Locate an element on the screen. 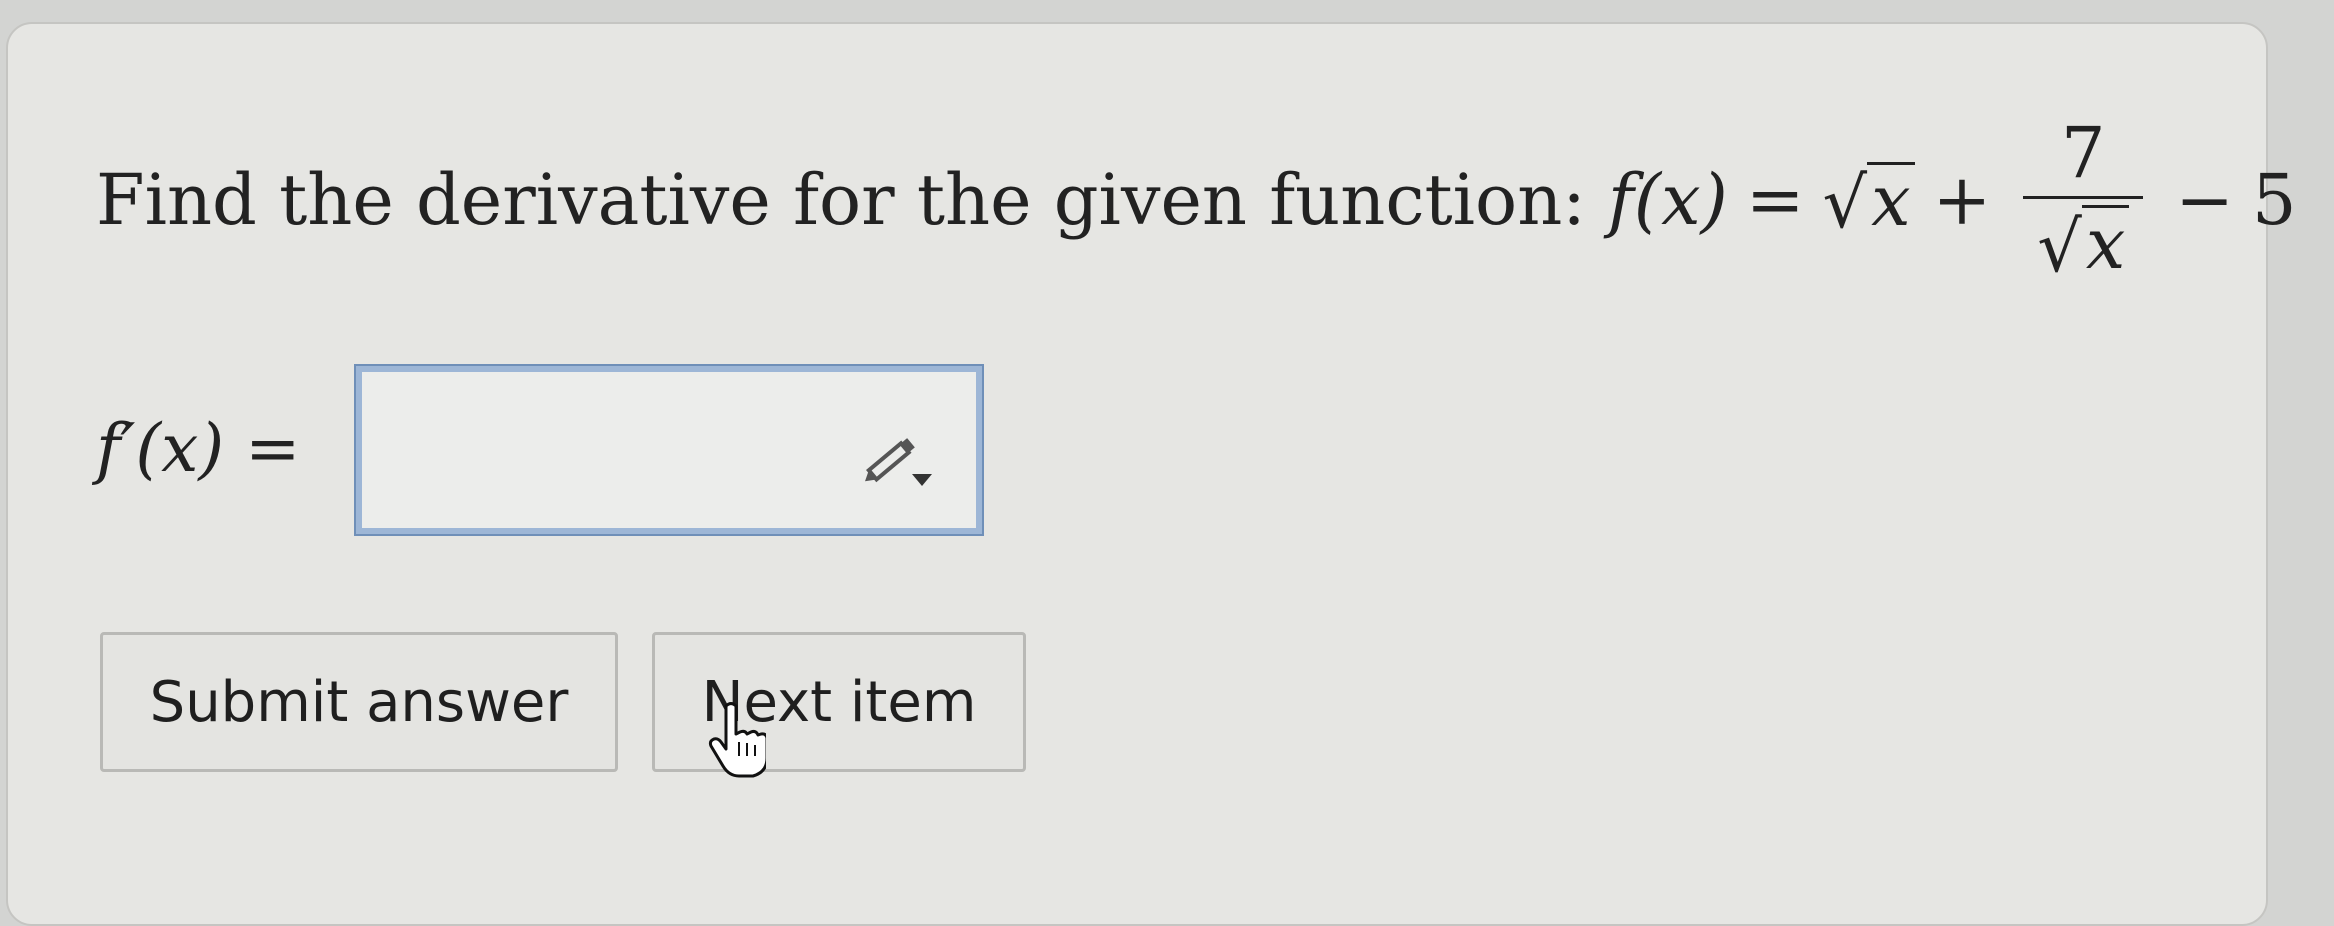 The width and height of the screenshot is (2334, 926). hand-pointer-icon is located at coordinates (737, 740).